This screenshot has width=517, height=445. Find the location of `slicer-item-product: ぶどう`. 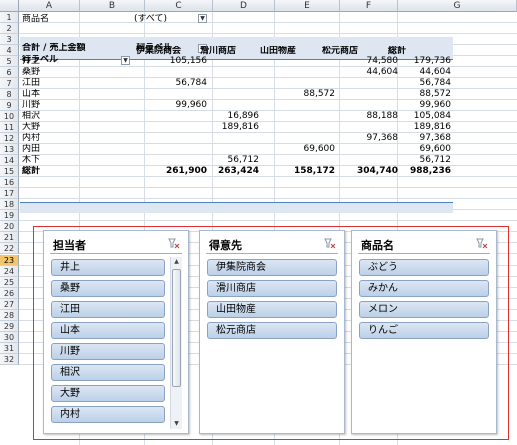

slicer-item-product: ぶどう is located at coordinates (424, 267).